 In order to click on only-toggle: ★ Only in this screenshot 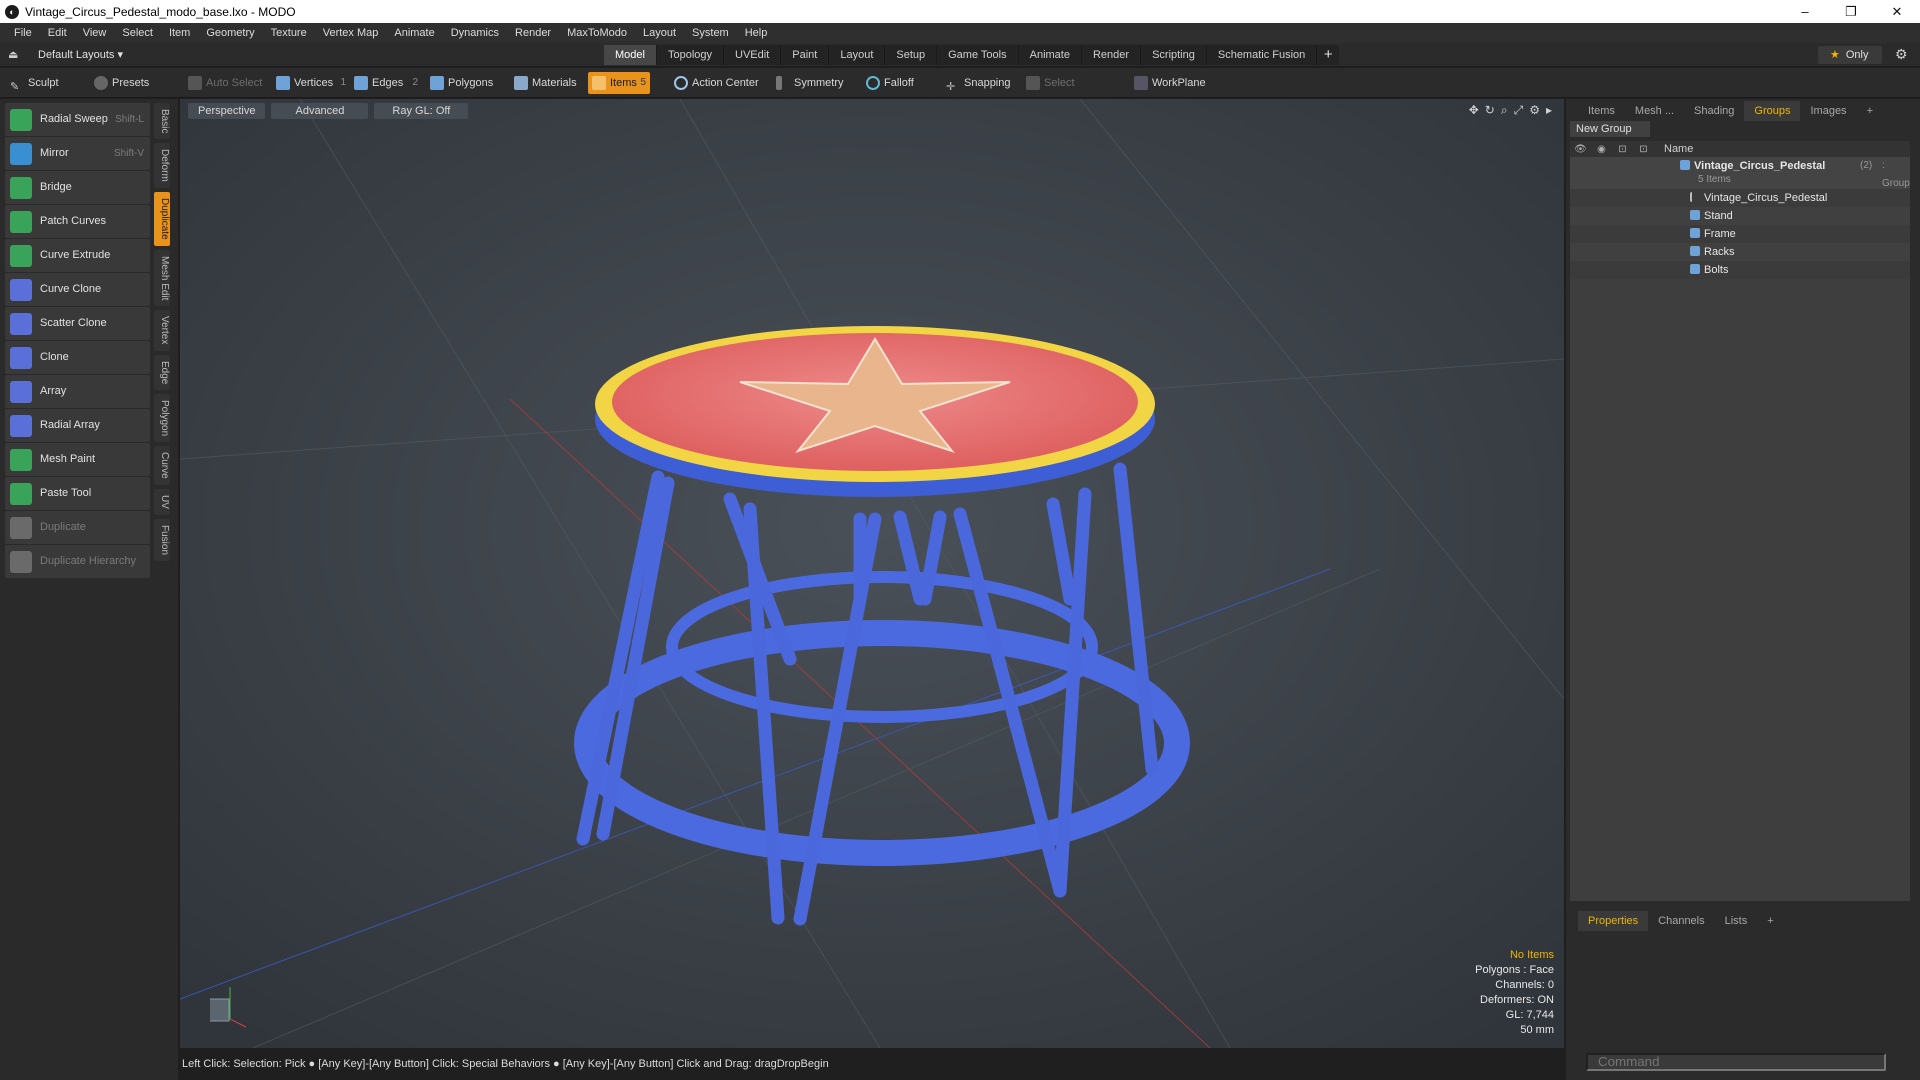, I will do `click(1850, 55)`.